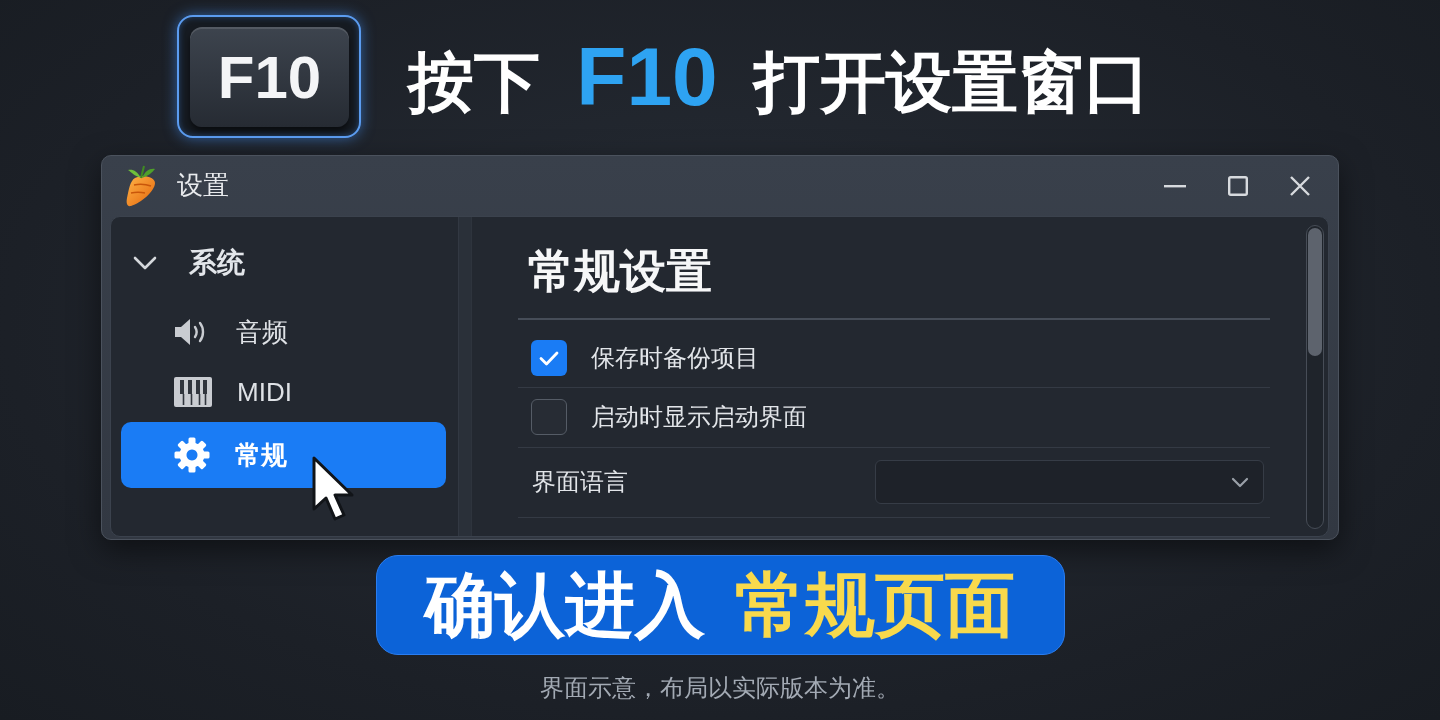 The width and height of the screenshot is (1440, 720). Describe the element at coordinates (699, 417) in the screenshot. I see `option-label: 启动时显示启动界面` at that location.